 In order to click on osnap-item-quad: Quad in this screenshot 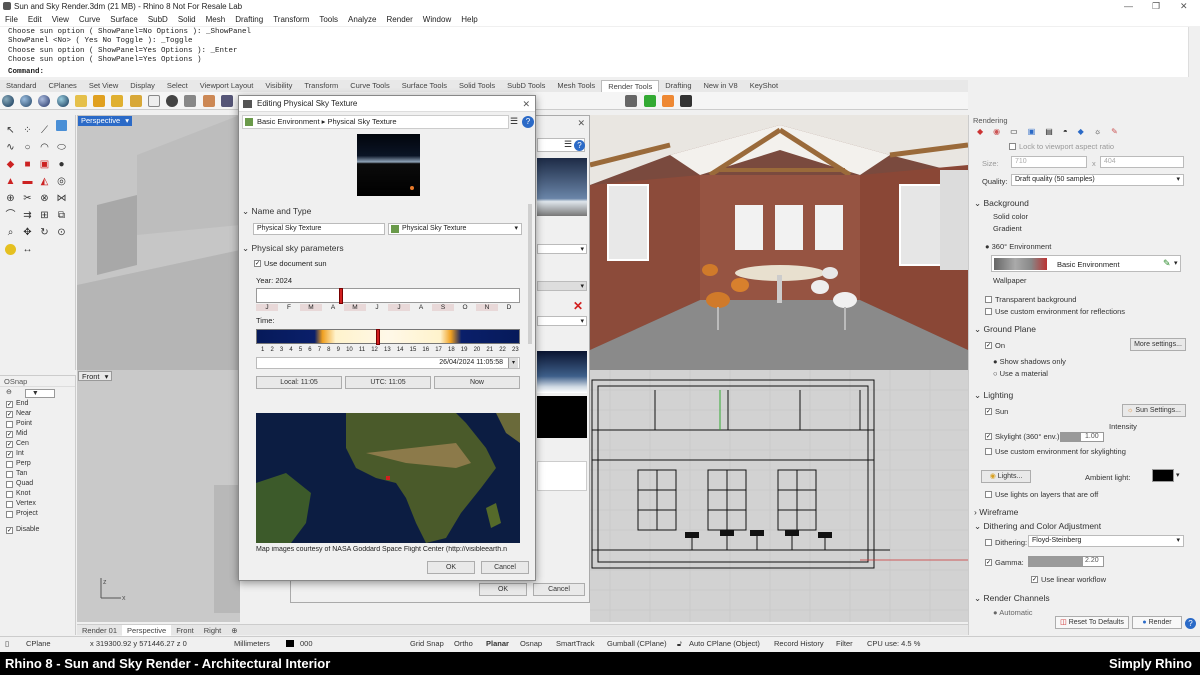, I will do `click(37, 484)`.